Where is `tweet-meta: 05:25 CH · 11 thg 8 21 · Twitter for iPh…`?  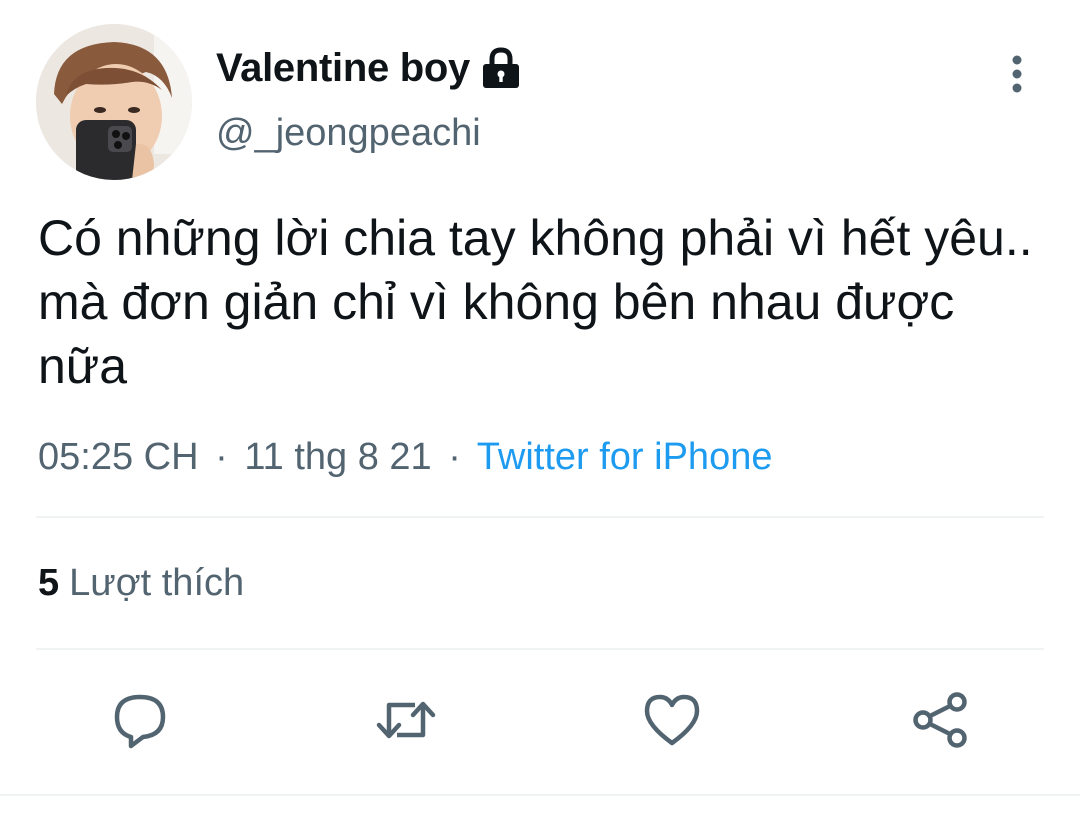
tweet-meta: 05:25 CH · 11 thg 8 21 · Twitter for iPh… is located at coordinates (405, 457).